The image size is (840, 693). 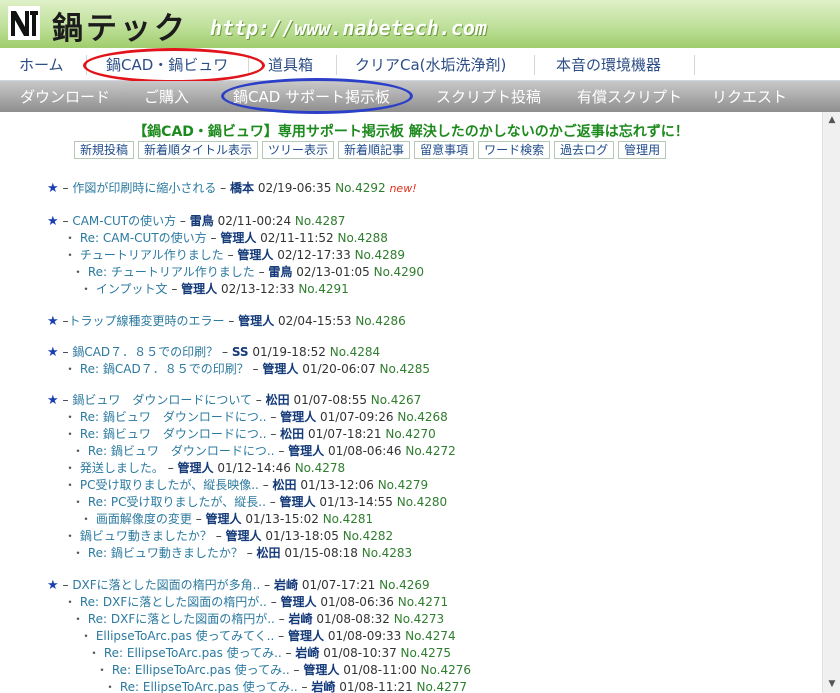 What do you see at coordinates (338, 585) in the screenshot?
I see `post-date: 01/07-17:21` at bounding box center [338, 585].